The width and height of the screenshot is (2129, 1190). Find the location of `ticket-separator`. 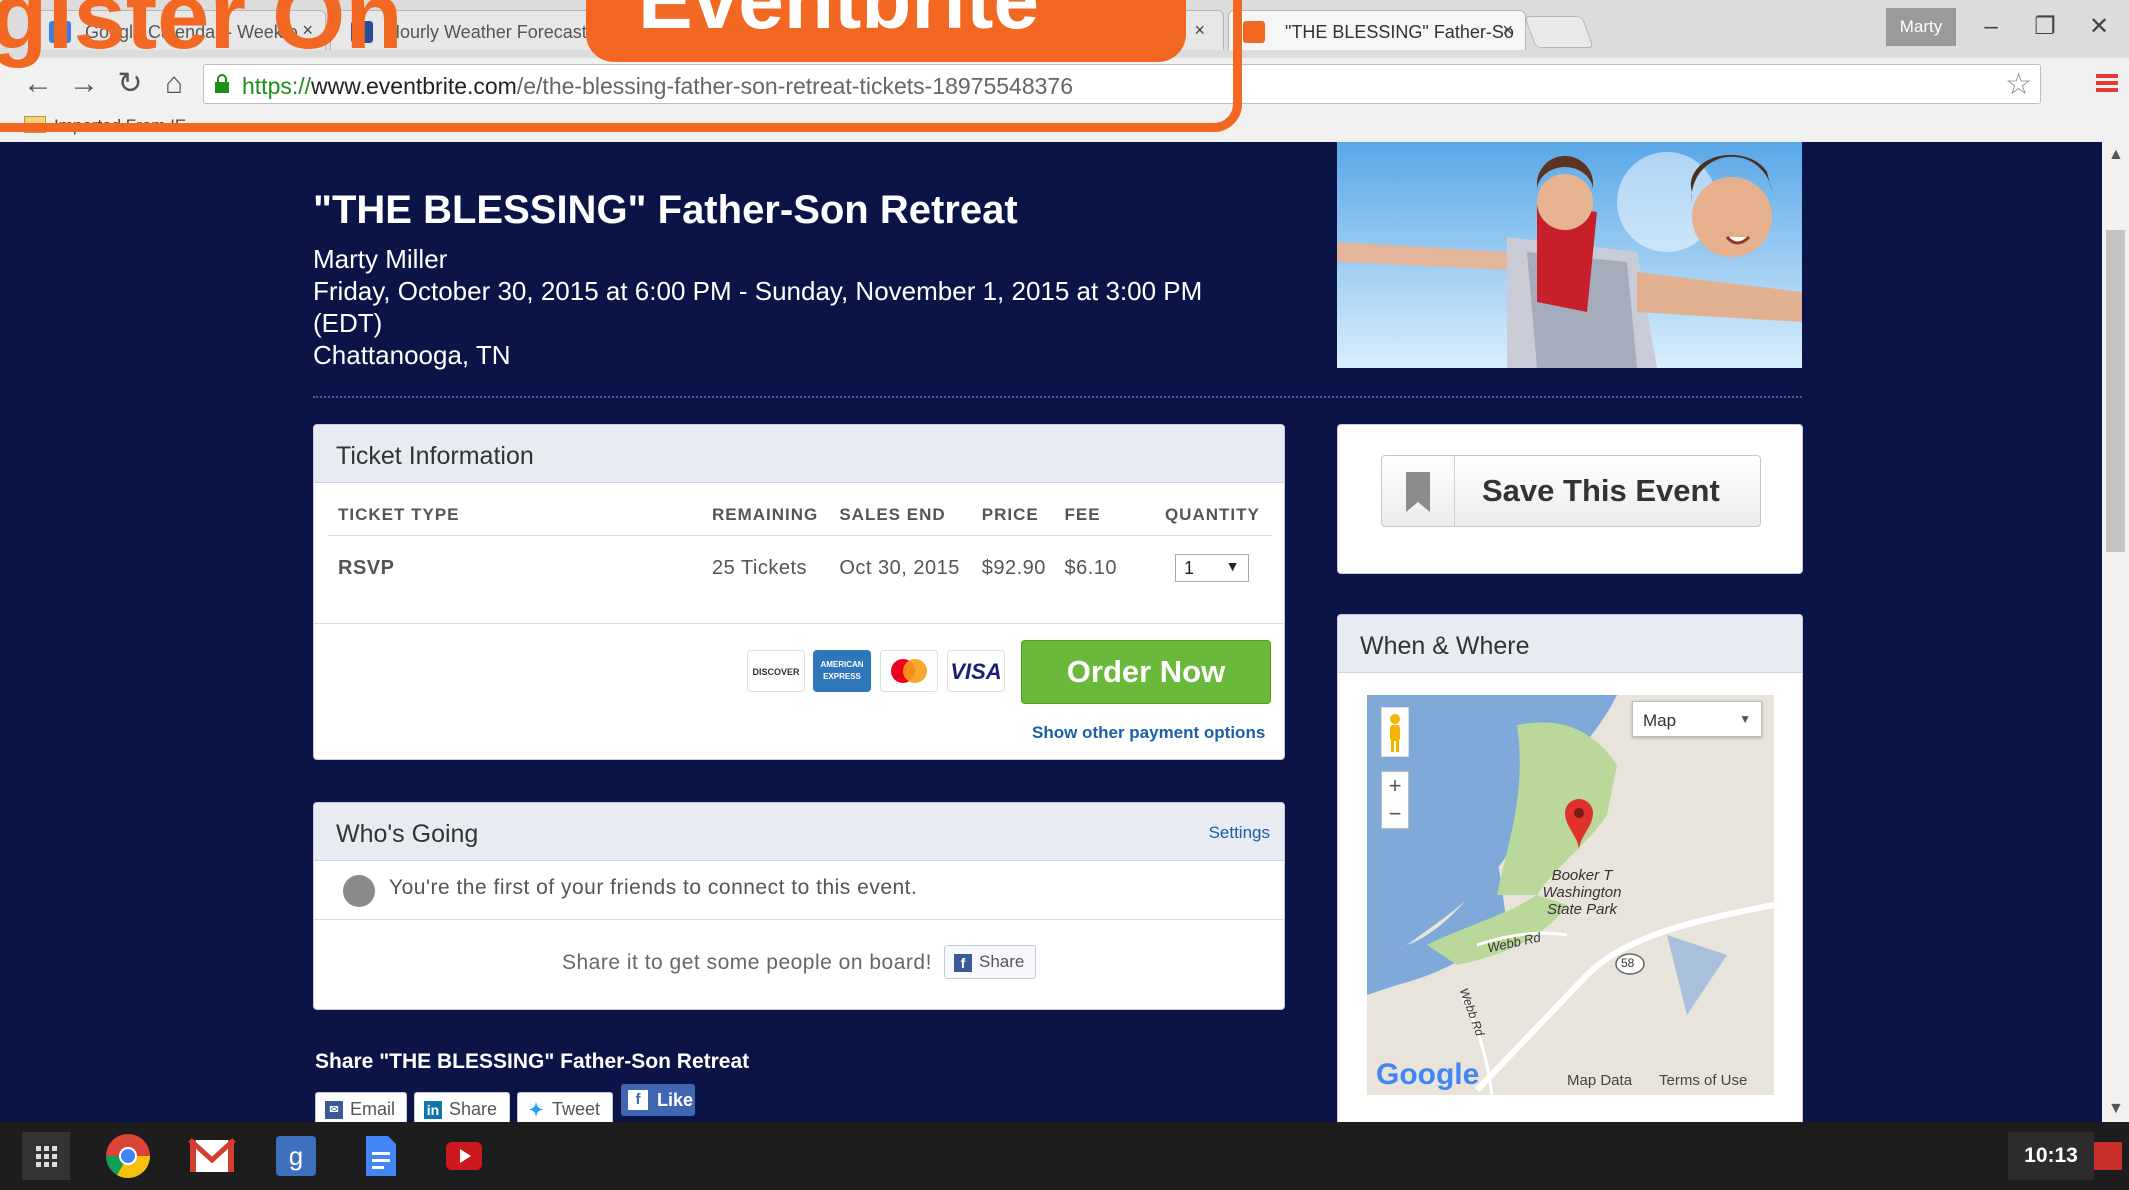

ticket-separator is located at coordinates (799, 623).